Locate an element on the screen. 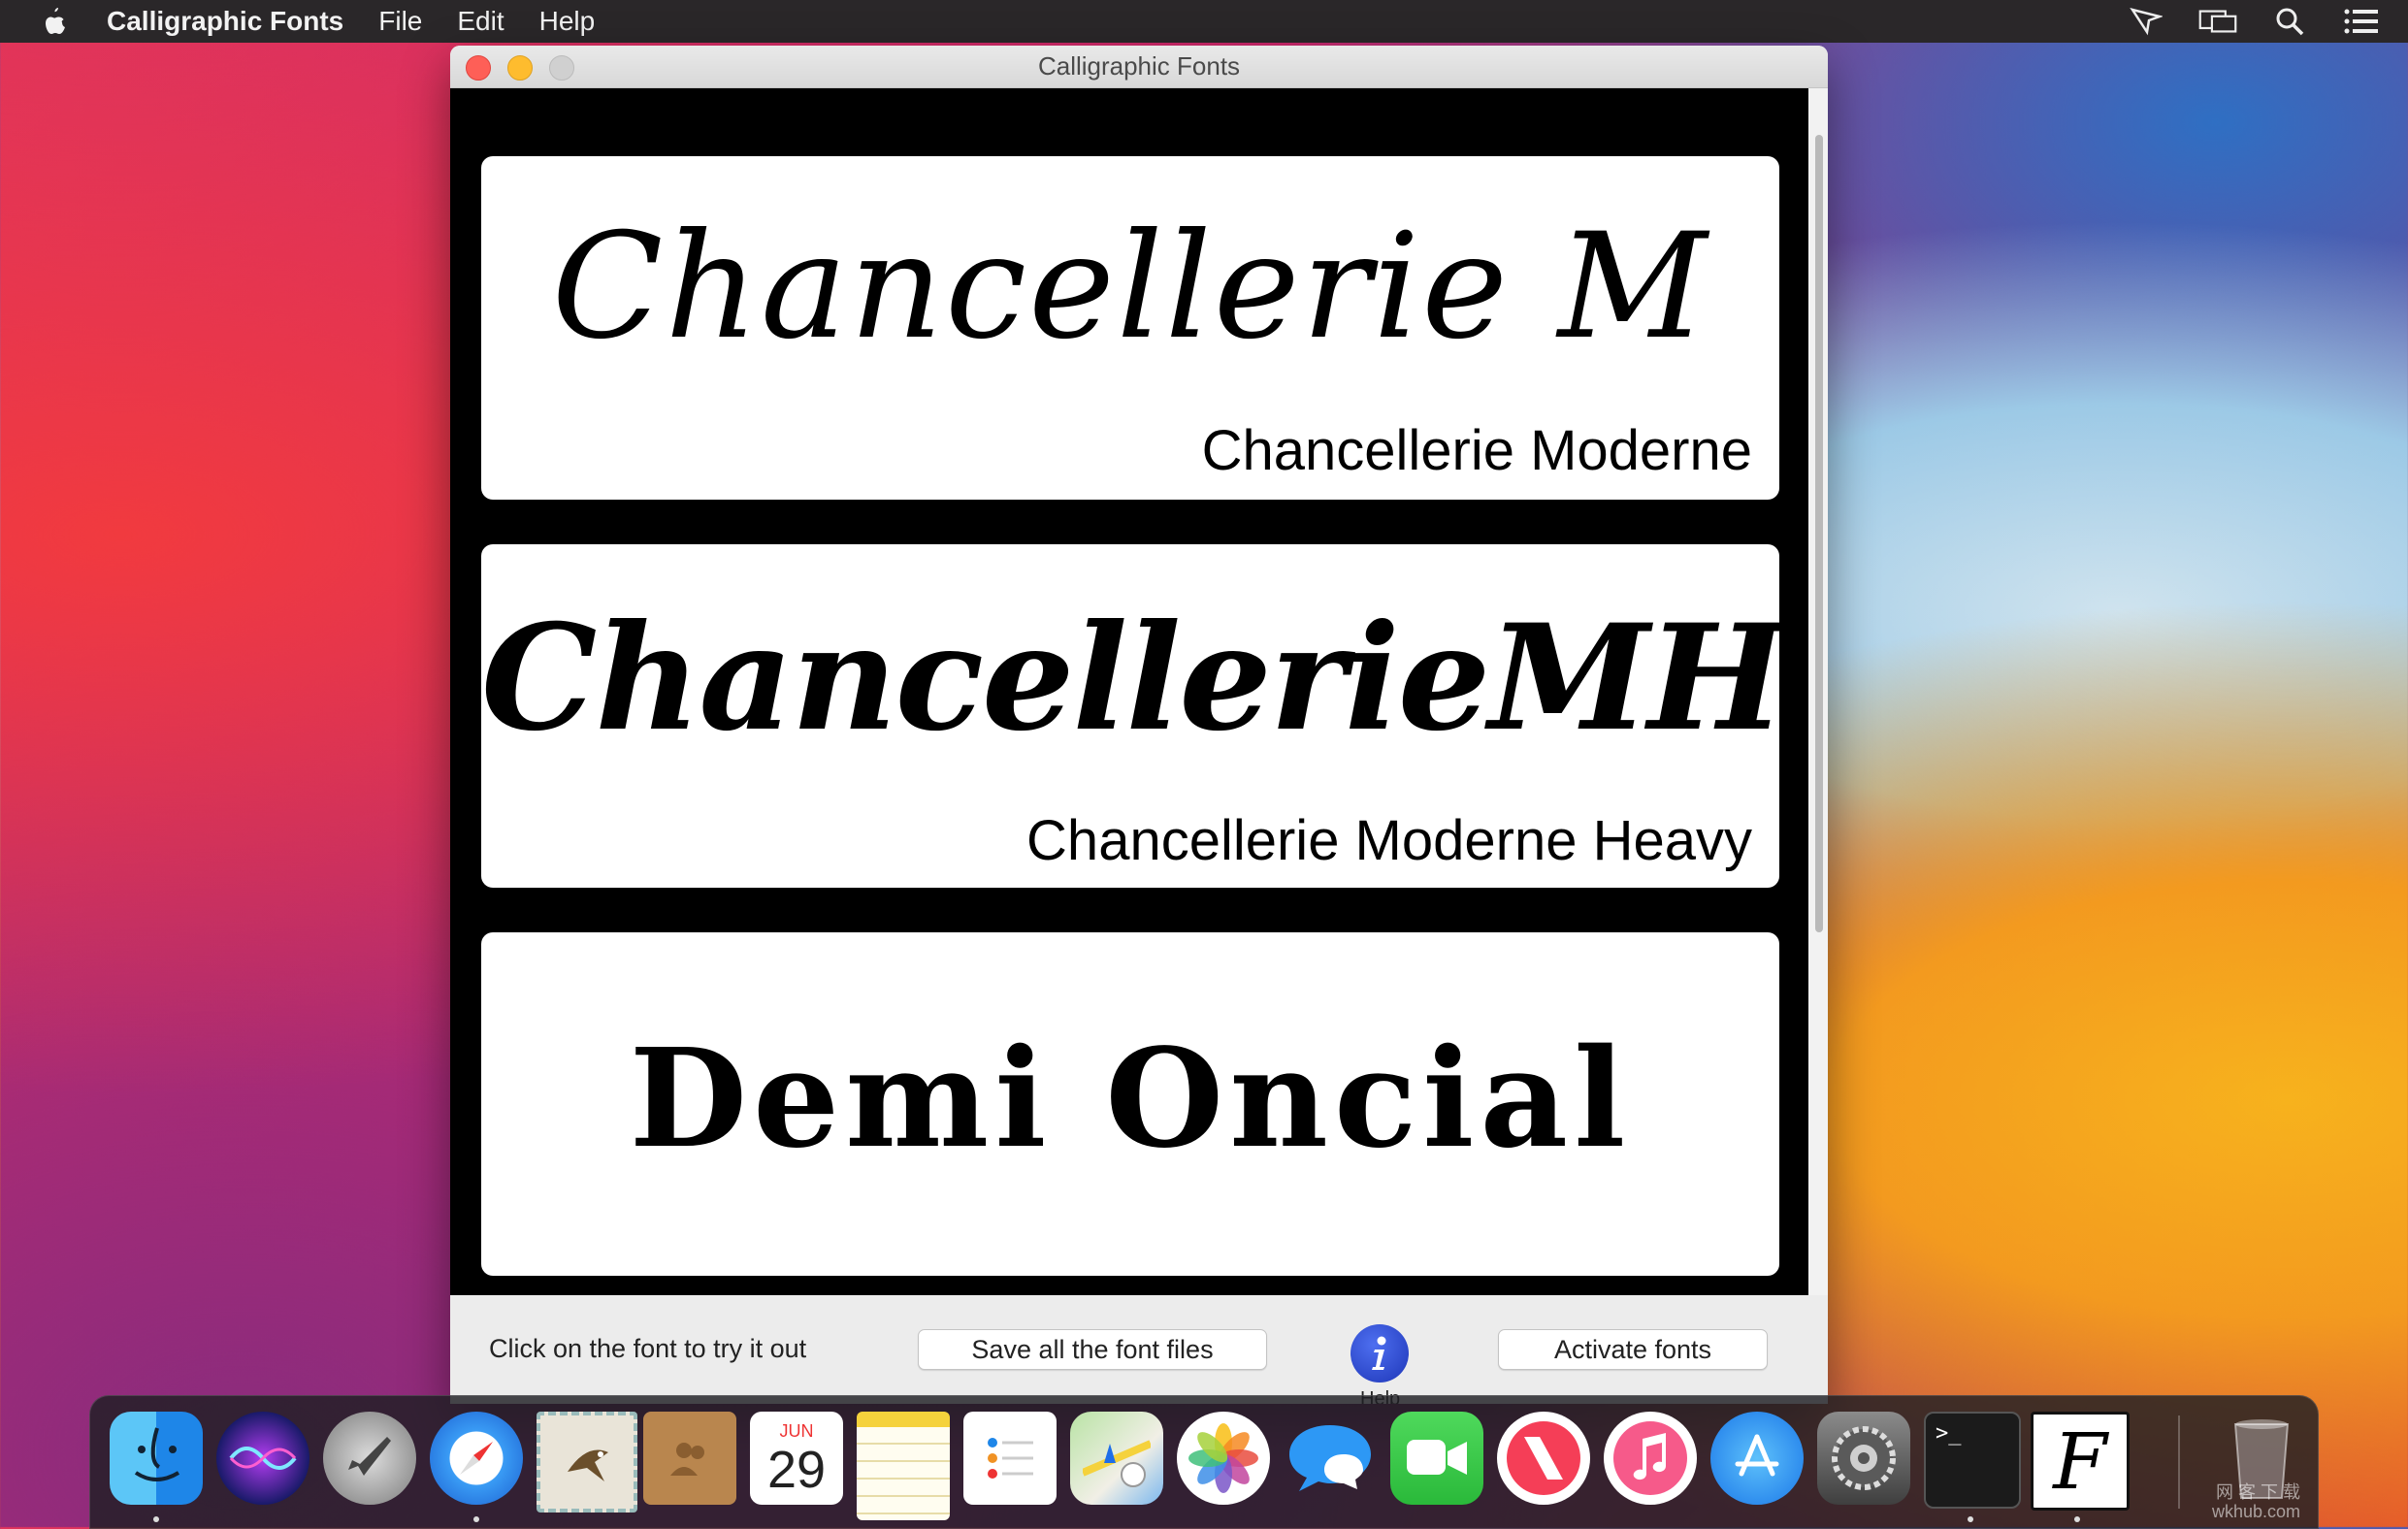  hint-text: Click on the font to try it out is located at coordinates (648, 1348).